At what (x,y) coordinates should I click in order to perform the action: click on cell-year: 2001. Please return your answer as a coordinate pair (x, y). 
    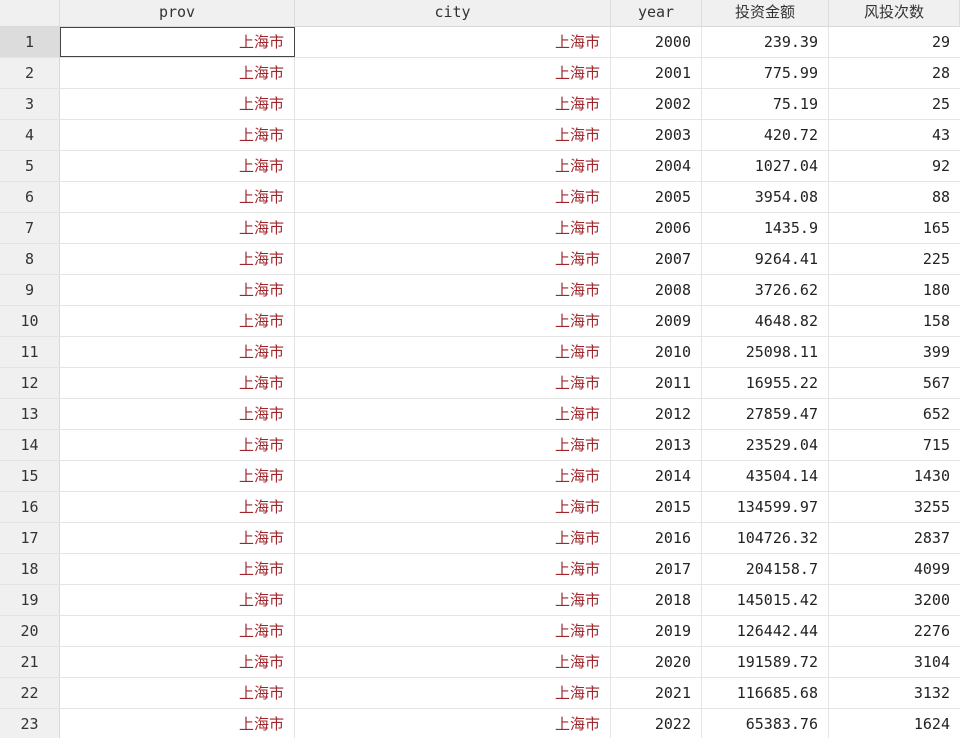
    Looking at the image, I should click on (656, 73).